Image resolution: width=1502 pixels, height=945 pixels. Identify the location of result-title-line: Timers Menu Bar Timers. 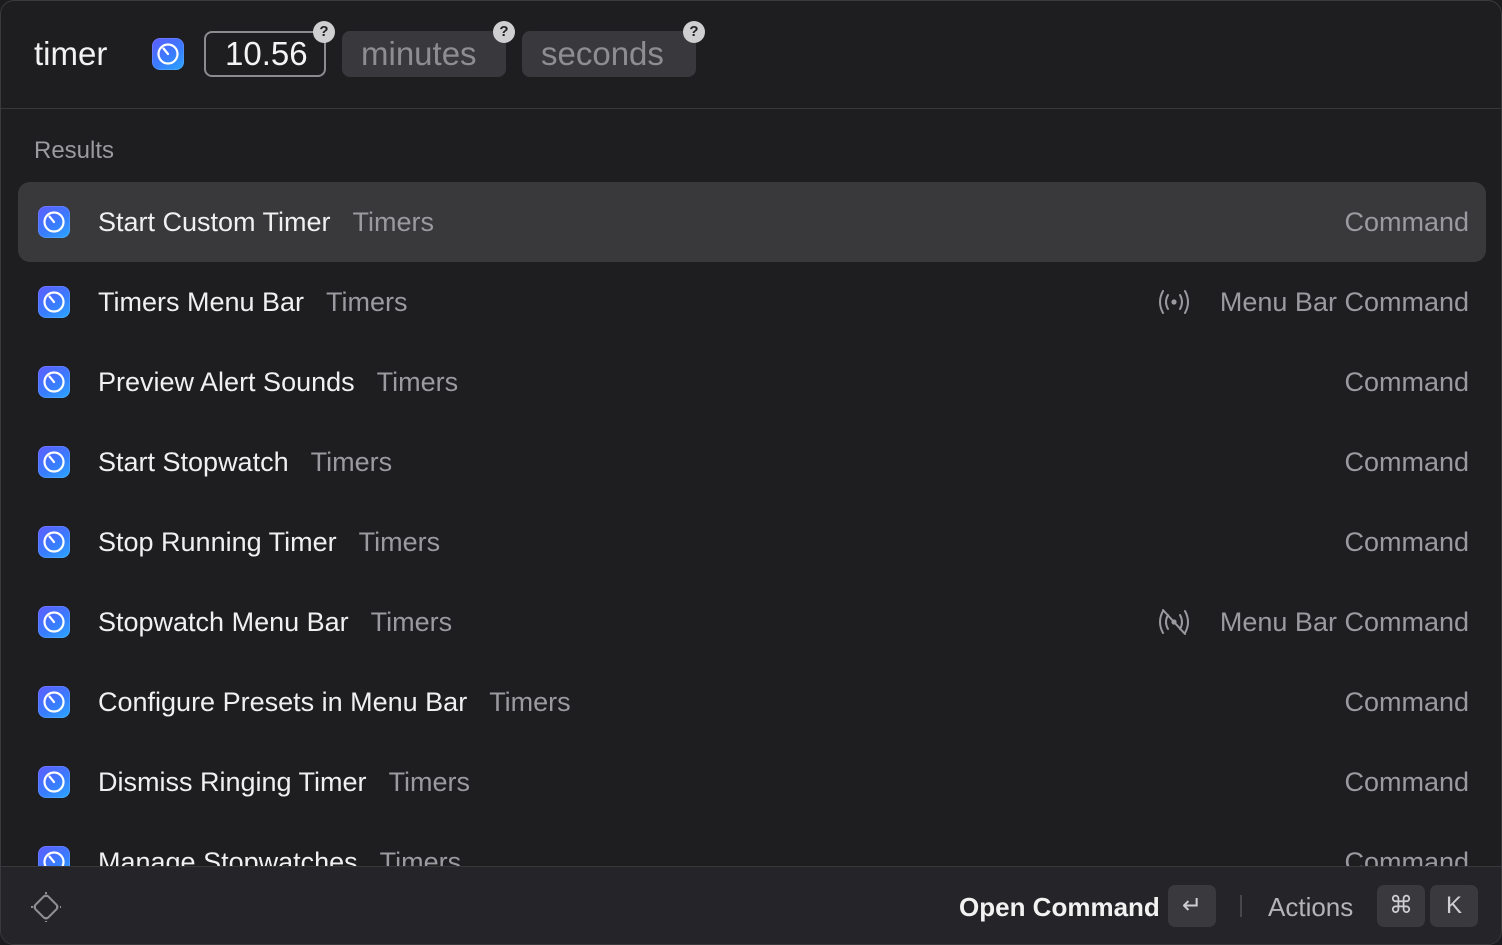
(253, 302).